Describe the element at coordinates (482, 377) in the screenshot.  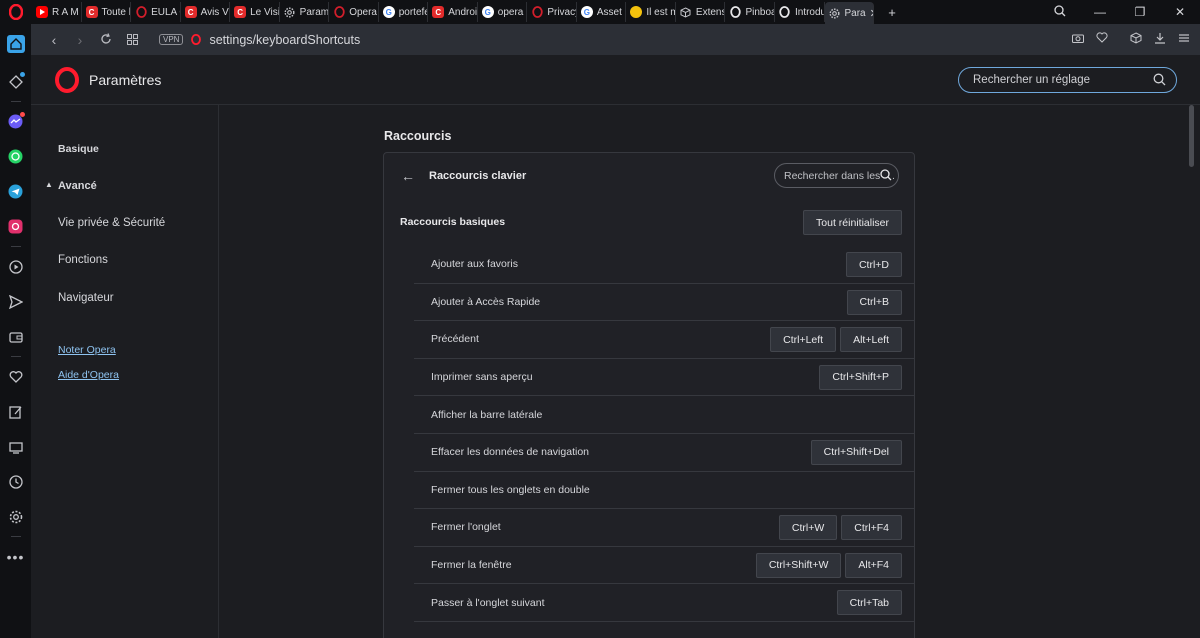
I see `shortcut-label: Imprimer sans aperçu` at that location.